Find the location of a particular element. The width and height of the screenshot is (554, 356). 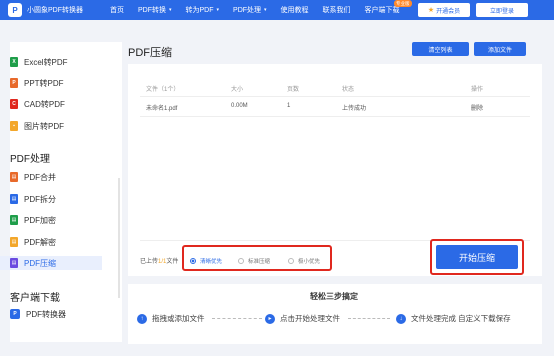

cell-status: 上传成功 is located at coordinates (354, 109).